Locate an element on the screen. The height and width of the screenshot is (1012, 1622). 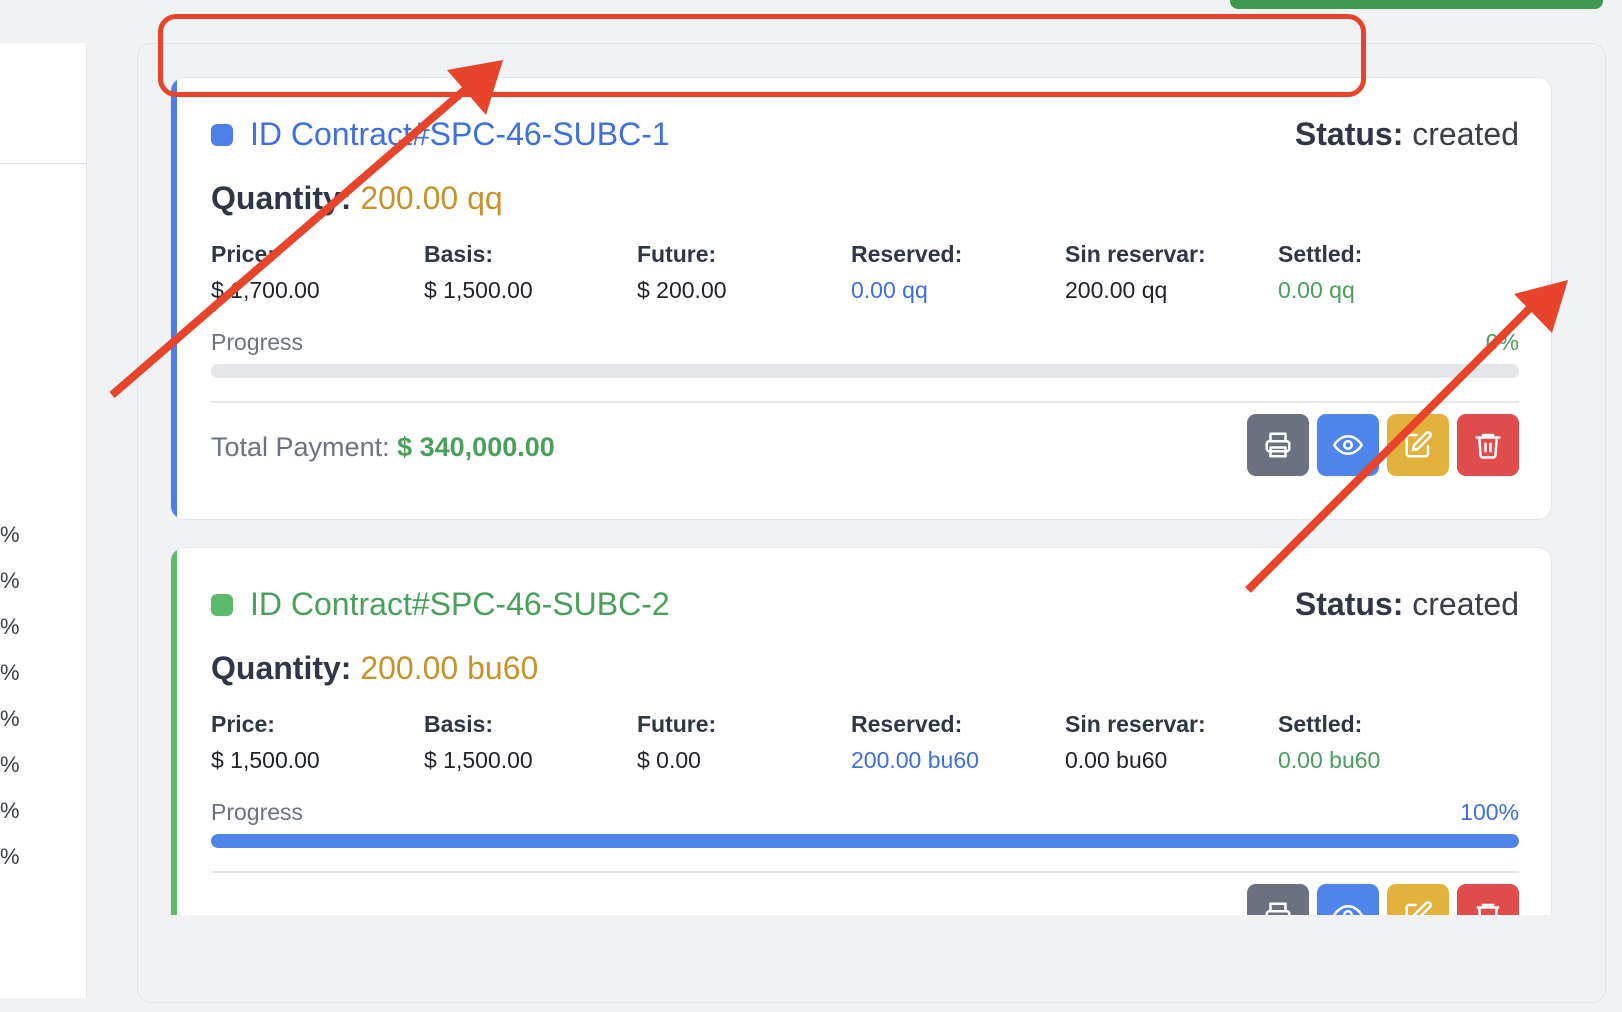
quantity: Quantity: 200.00 qq is located at coordinates (357, 198).